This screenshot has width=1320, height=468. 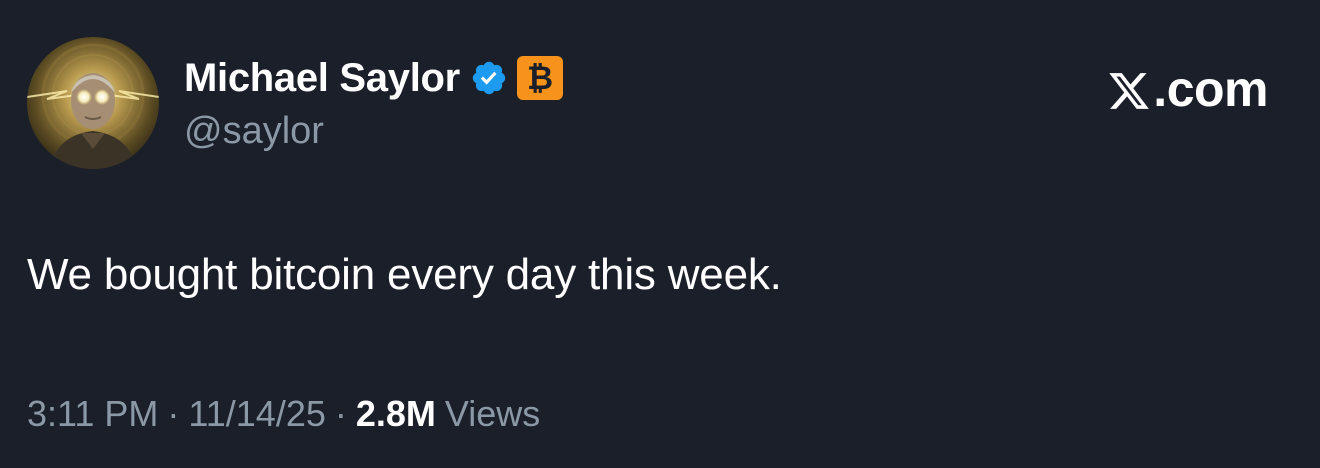 I want to click on profile-avatar-image, so click(x=93, y=103).